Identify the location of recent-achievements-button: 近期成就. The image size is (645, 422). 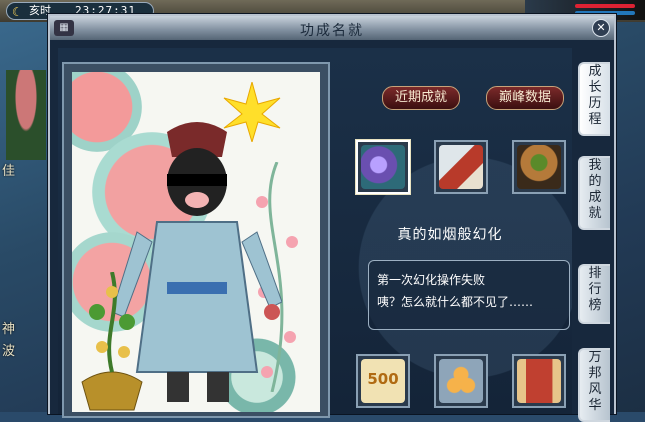
(421, 98).